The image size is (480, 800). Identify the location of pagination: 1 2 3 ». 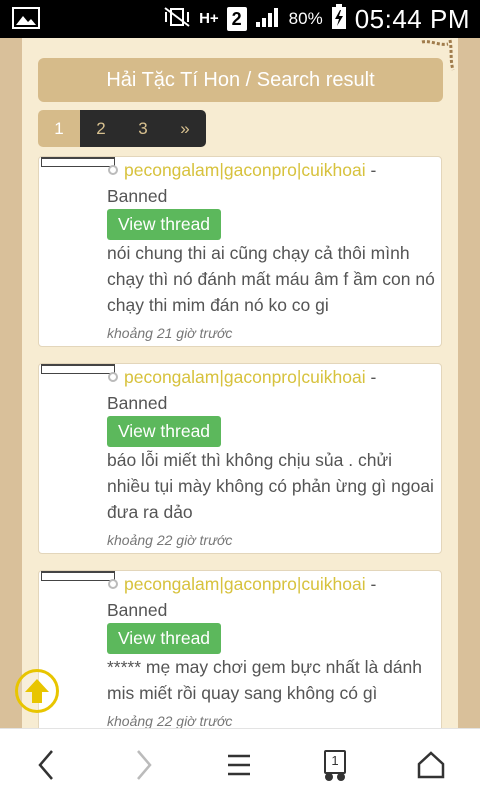
(122, 128).